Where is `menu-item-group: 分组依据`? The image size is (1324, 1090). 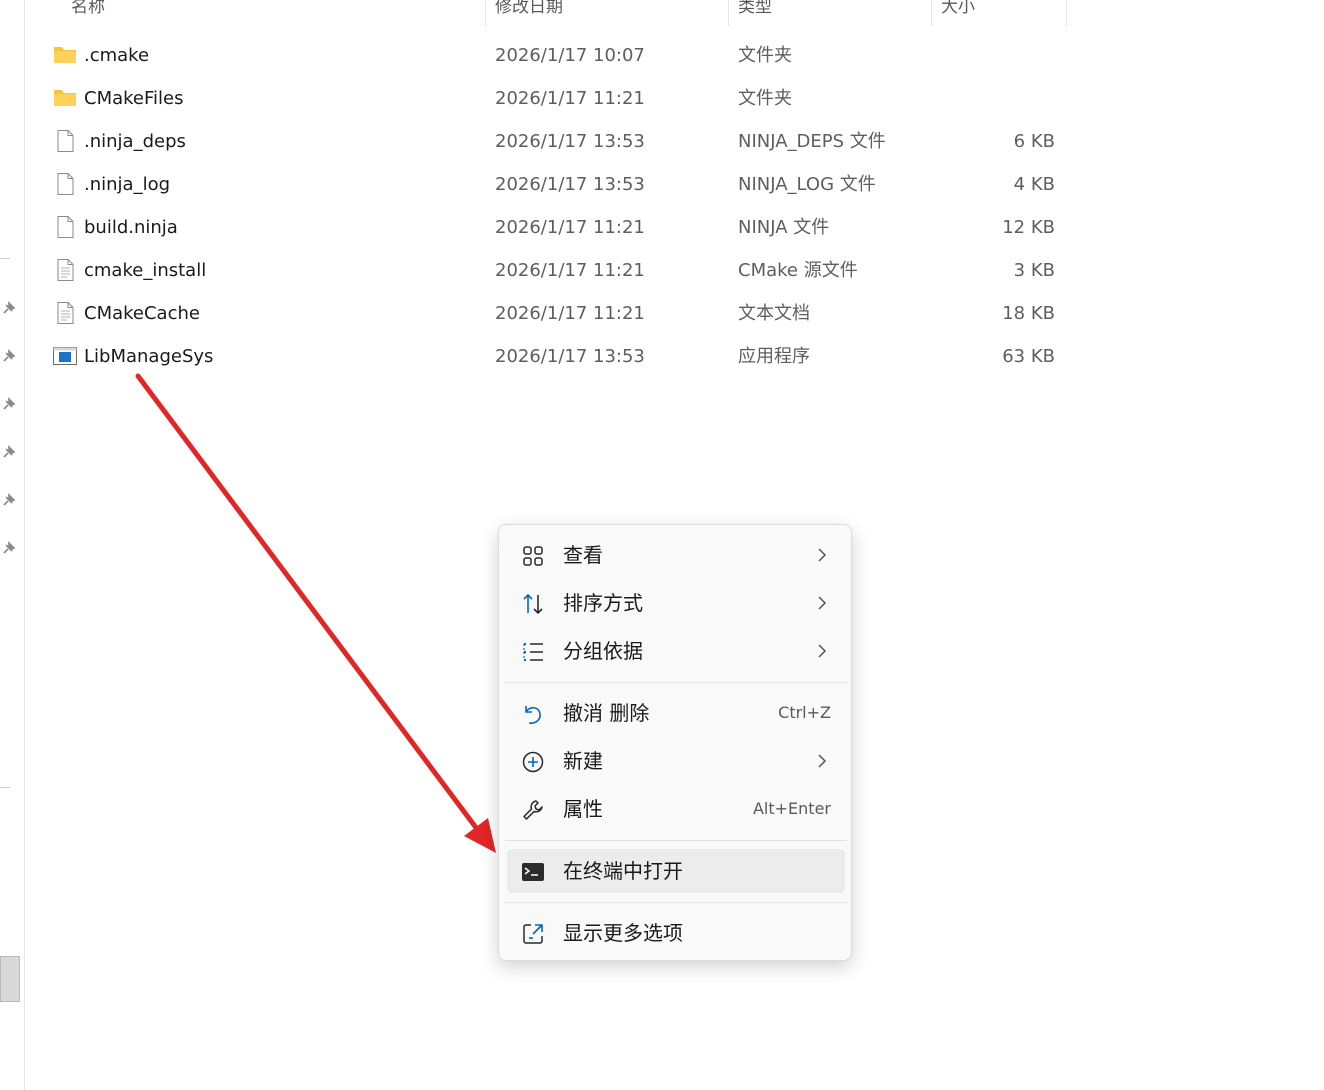 menu-item-group: 分组依据 is located at coordinates (676, 651).